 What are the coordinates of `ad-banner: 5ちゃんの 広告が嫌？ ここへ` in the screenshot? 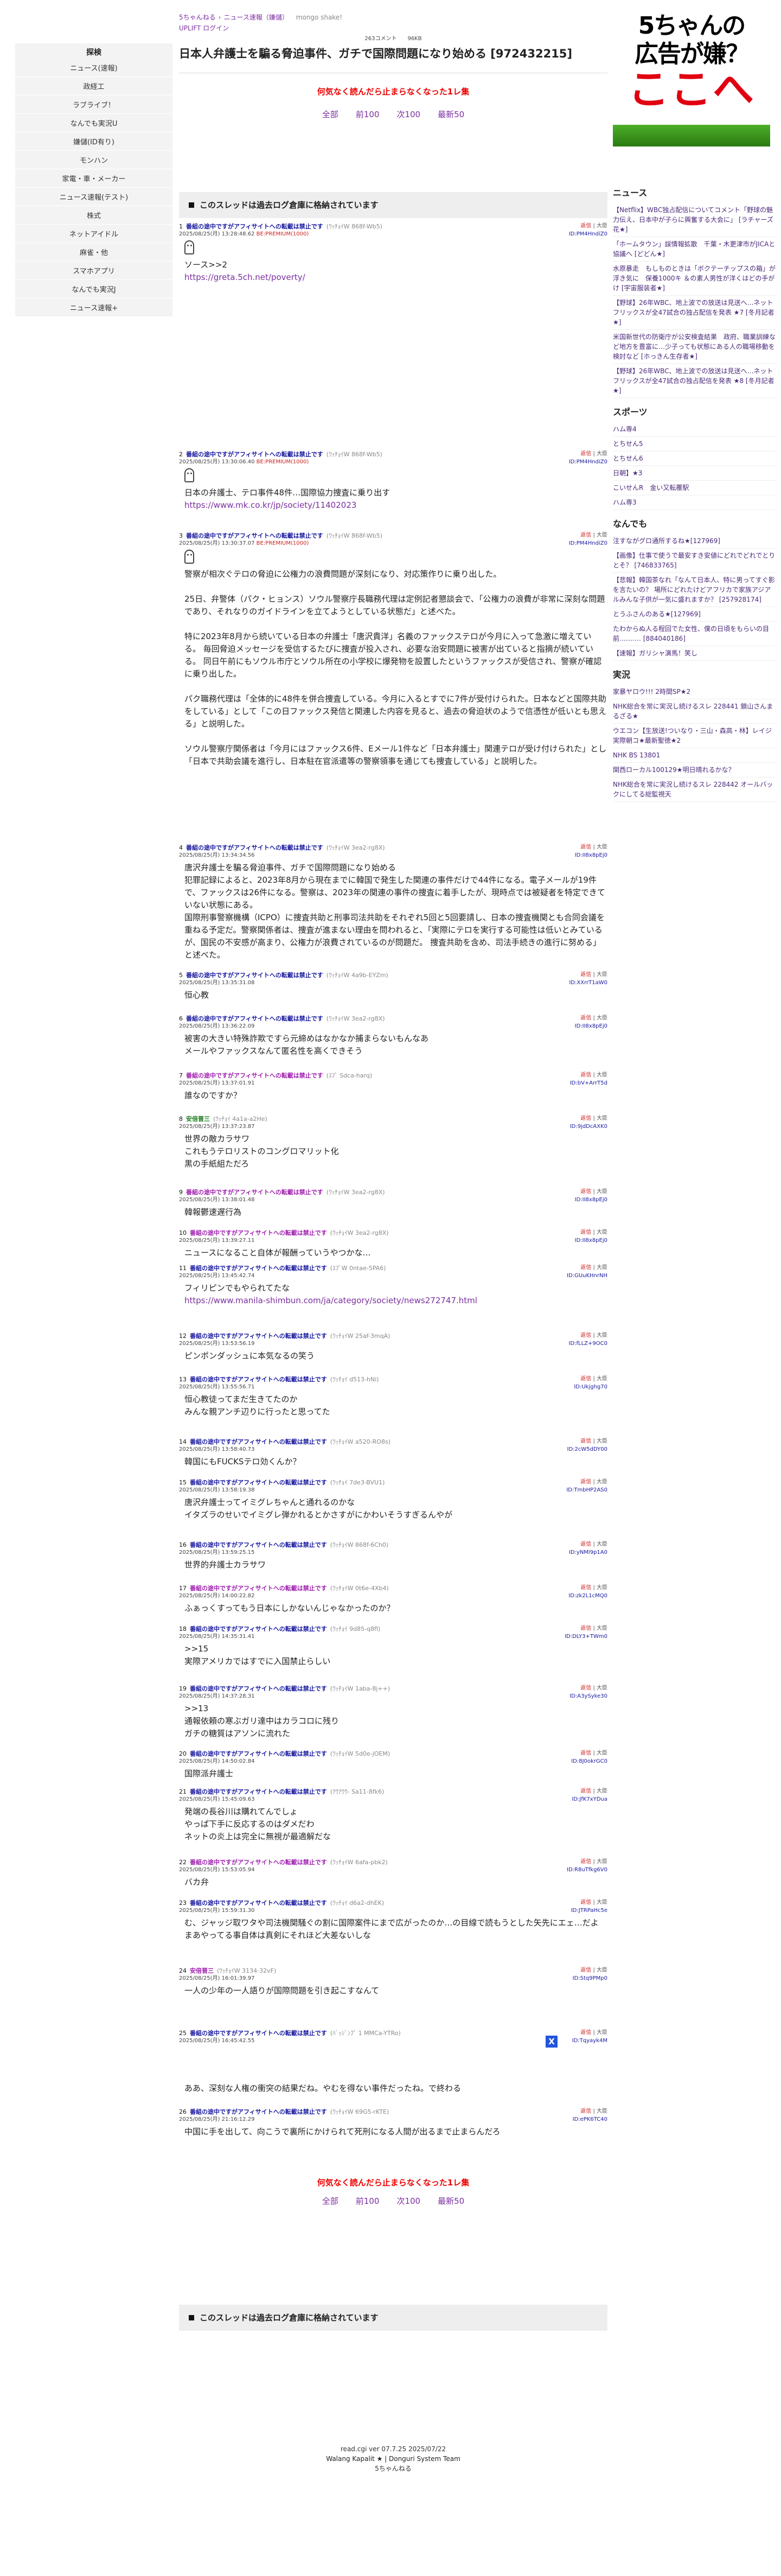 It's located at (691, 79).